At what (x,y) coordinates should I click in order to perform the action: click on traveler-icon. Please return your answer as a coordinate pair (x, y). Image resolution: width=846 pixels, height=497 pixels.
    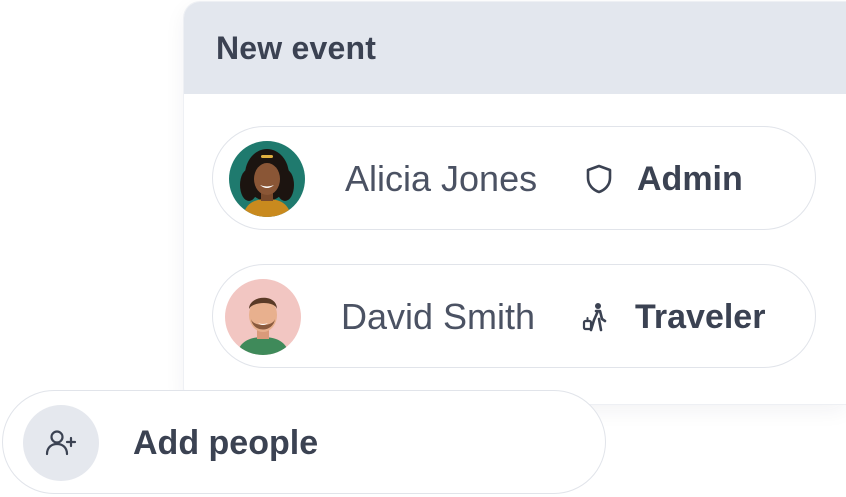
    Looking at the image, I should click on (597, 317).